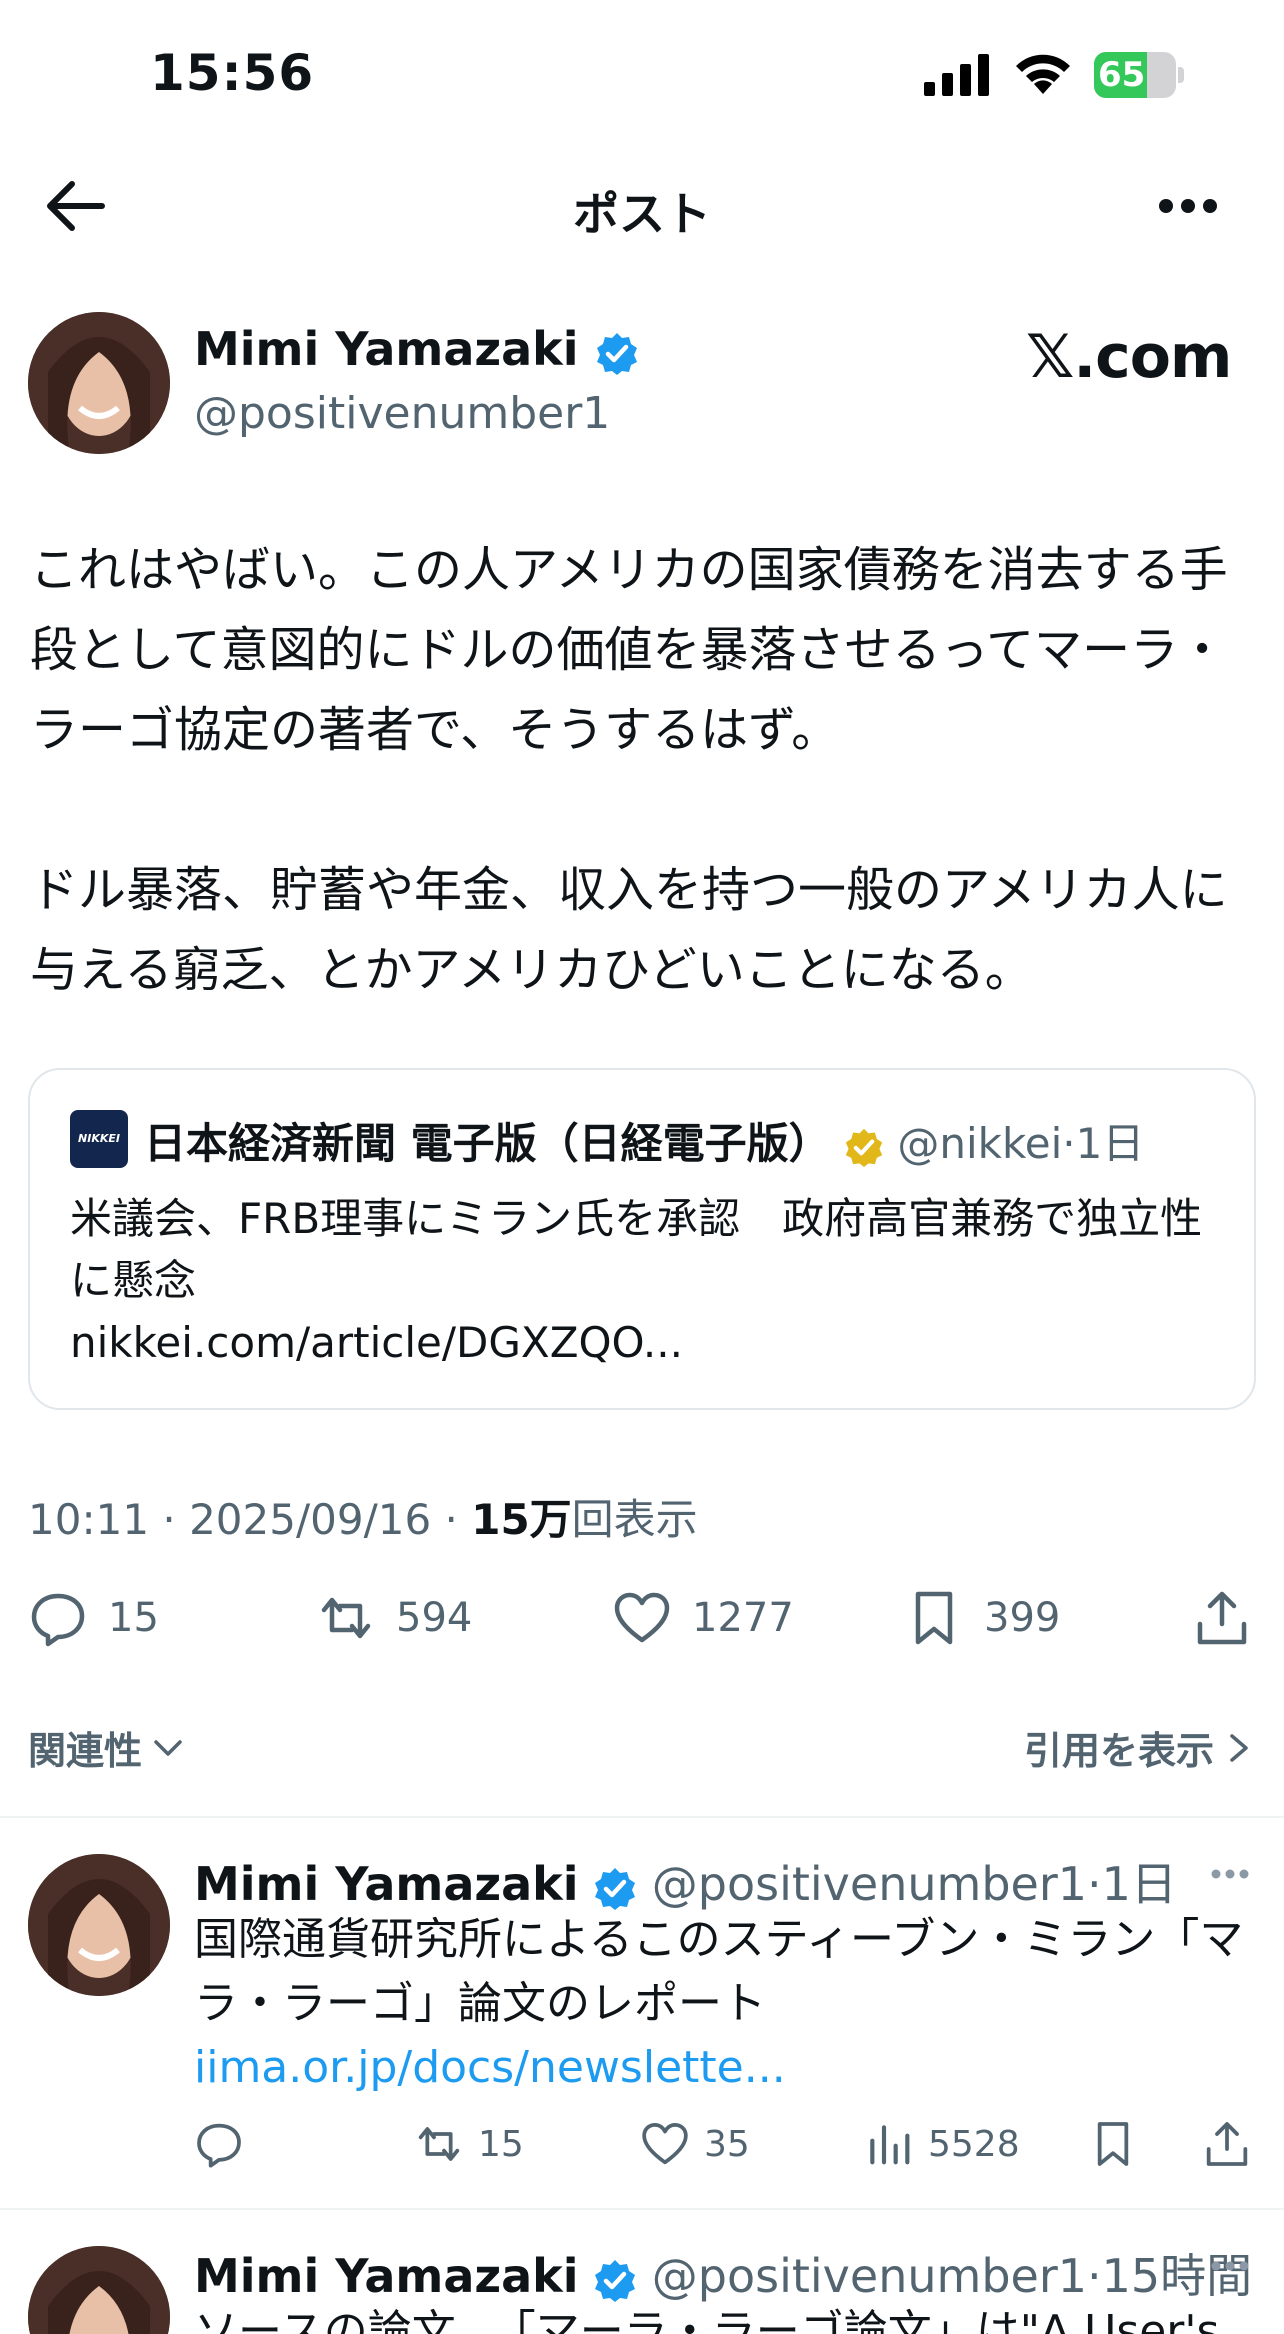 The image size is (1284, 2334). What do you see at coordinates (636, 1249) in the screenshot?
I see `quoted-tweet-text: 米議会、FRB理事にミラン氏を承認 政府高官兼務で独立性に懸念` at bounding box center [636, 1249].